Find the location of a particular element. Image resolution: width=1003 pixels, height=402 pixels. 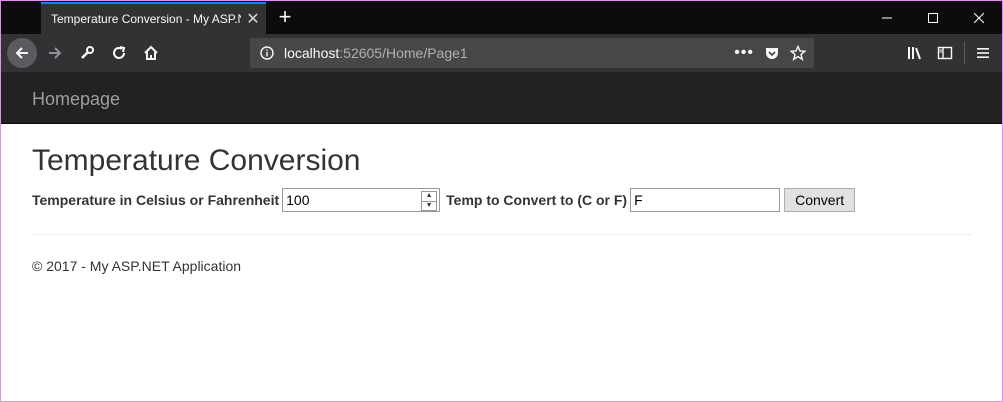

pocket-icon is located at coordinates (772, 53).